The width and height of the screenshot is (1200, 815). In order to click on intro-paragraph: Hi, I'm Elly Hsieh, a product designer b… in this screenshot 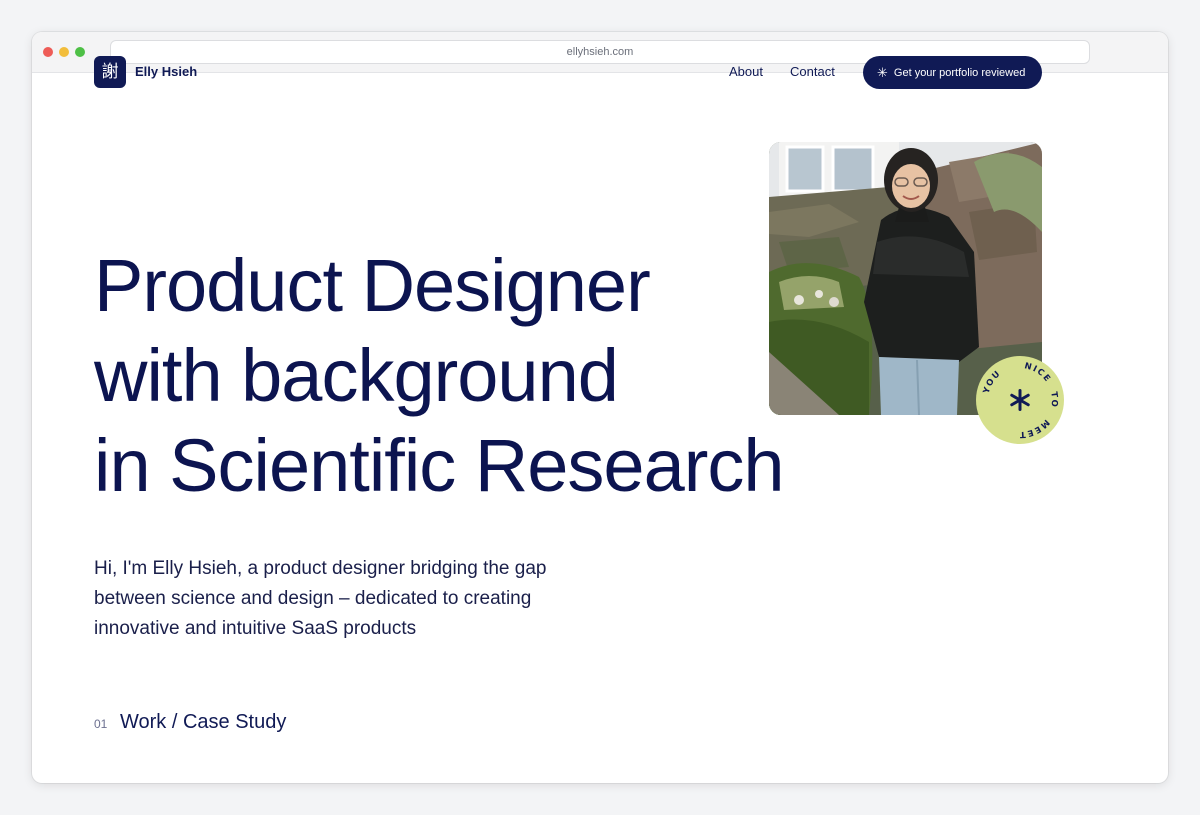, I will do `click(354, 599)`.